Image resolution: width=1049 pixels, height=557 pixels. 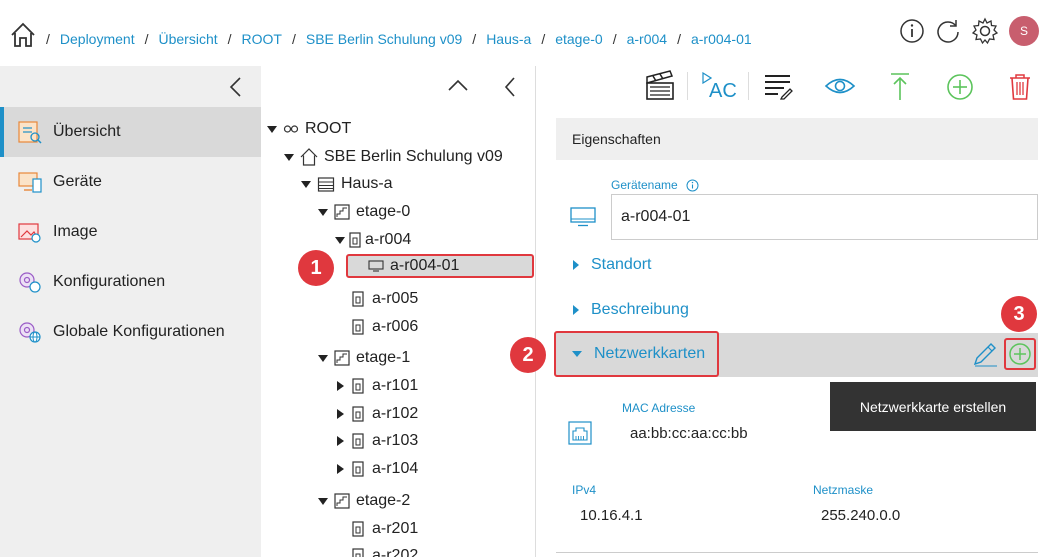 I want to click on breadcrumb-deployment: Deployment, so click(x=97, y=39).